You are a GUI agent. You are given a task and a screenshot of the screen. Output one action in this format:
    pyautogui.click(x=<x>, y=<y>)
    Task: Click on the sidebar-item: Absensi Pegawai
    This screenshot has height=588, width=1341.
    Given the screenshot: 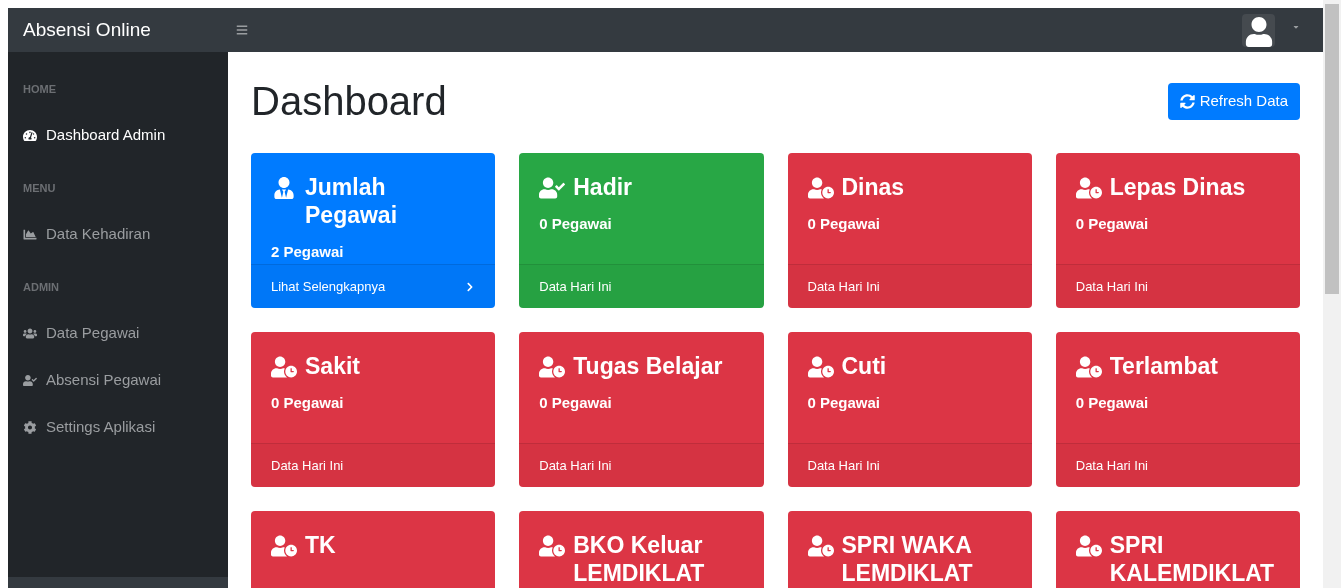 What is the action you would take?
    pyautogui.click(x=118, y=380)
    